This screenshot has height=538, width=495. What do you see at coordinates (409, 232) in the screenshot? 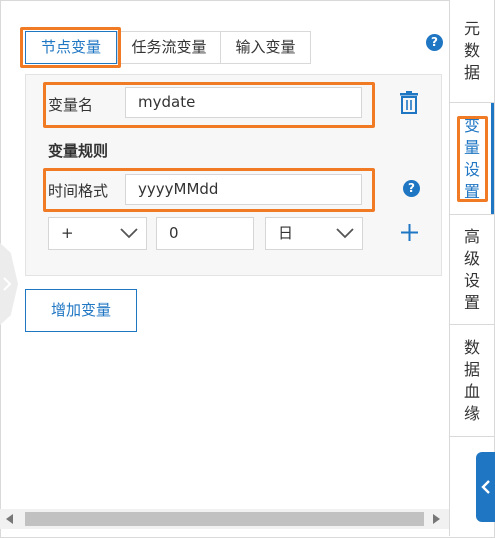
I see `plus-icon` at bounding box center [409, 232].